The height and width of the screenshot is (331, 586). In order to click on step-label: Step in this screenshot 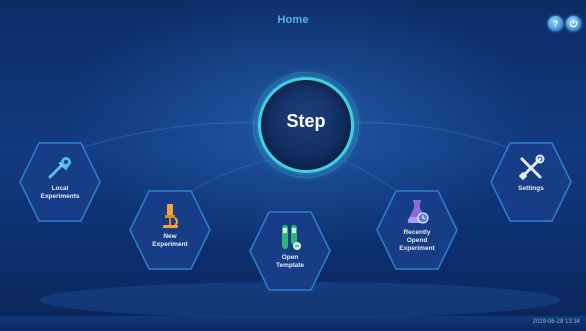, I will do `click(306, 121)`.